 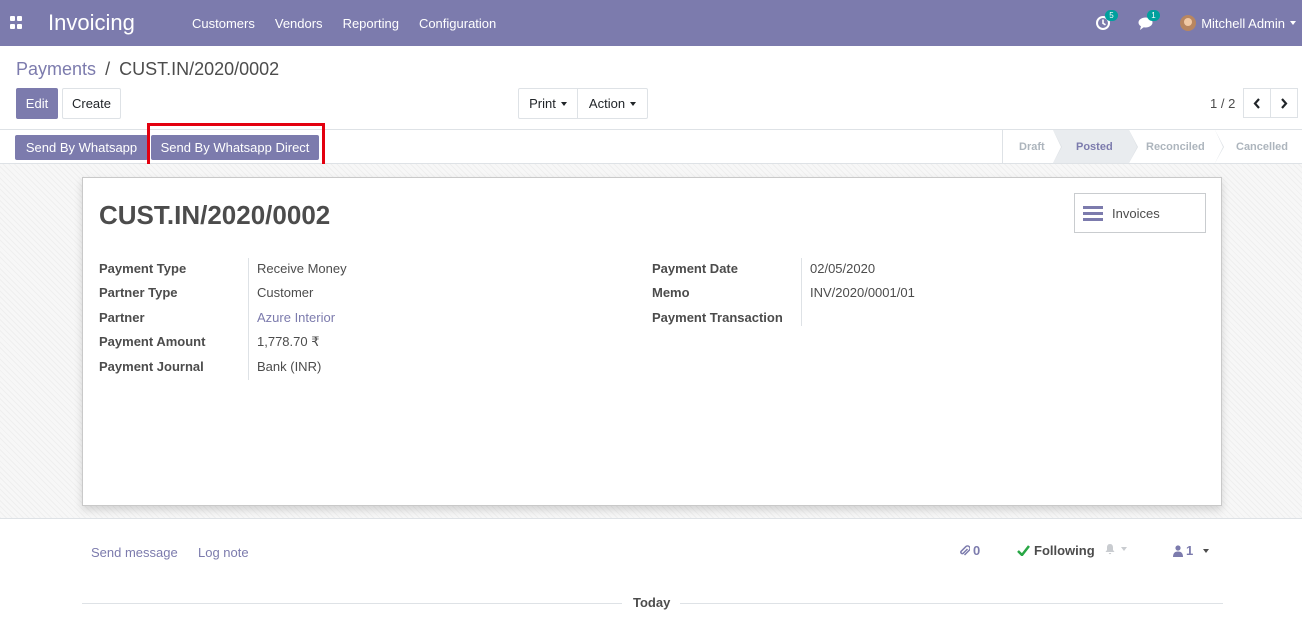 What do you see at coordinates (151, 366) in the screenshot?
I see `field-label: Payment Journal` at bounding box center [151, 366].